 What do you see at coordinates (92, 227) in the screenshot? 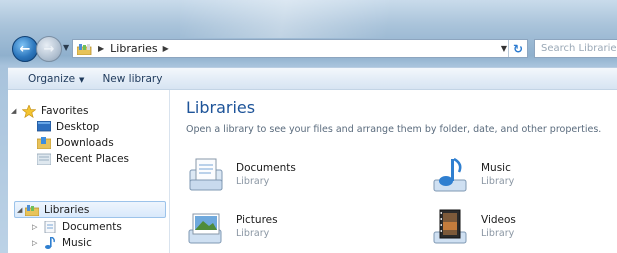
I see `nav-label-documents: Documents` at bounding box center [92, 227].